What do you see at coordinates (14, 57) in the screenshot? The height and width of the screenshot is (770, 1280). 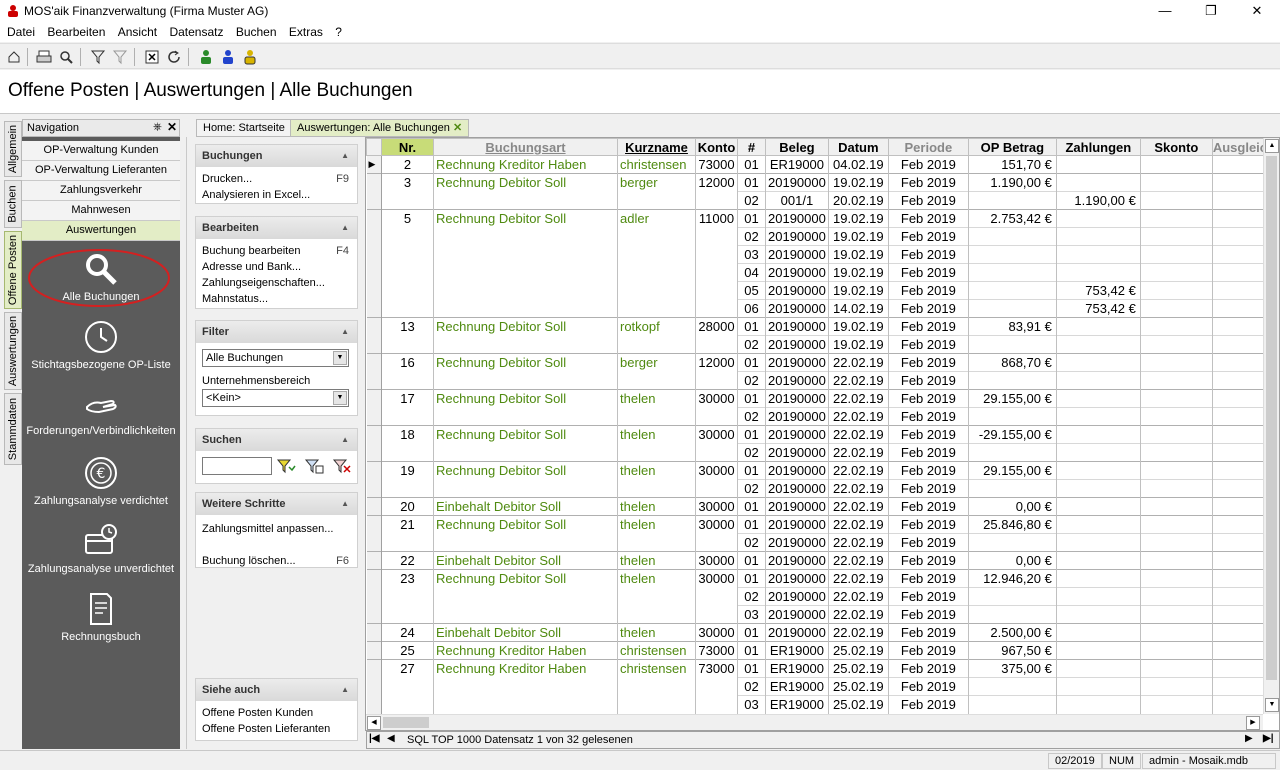 I see `home-icon` at bounding box center [14, 57].